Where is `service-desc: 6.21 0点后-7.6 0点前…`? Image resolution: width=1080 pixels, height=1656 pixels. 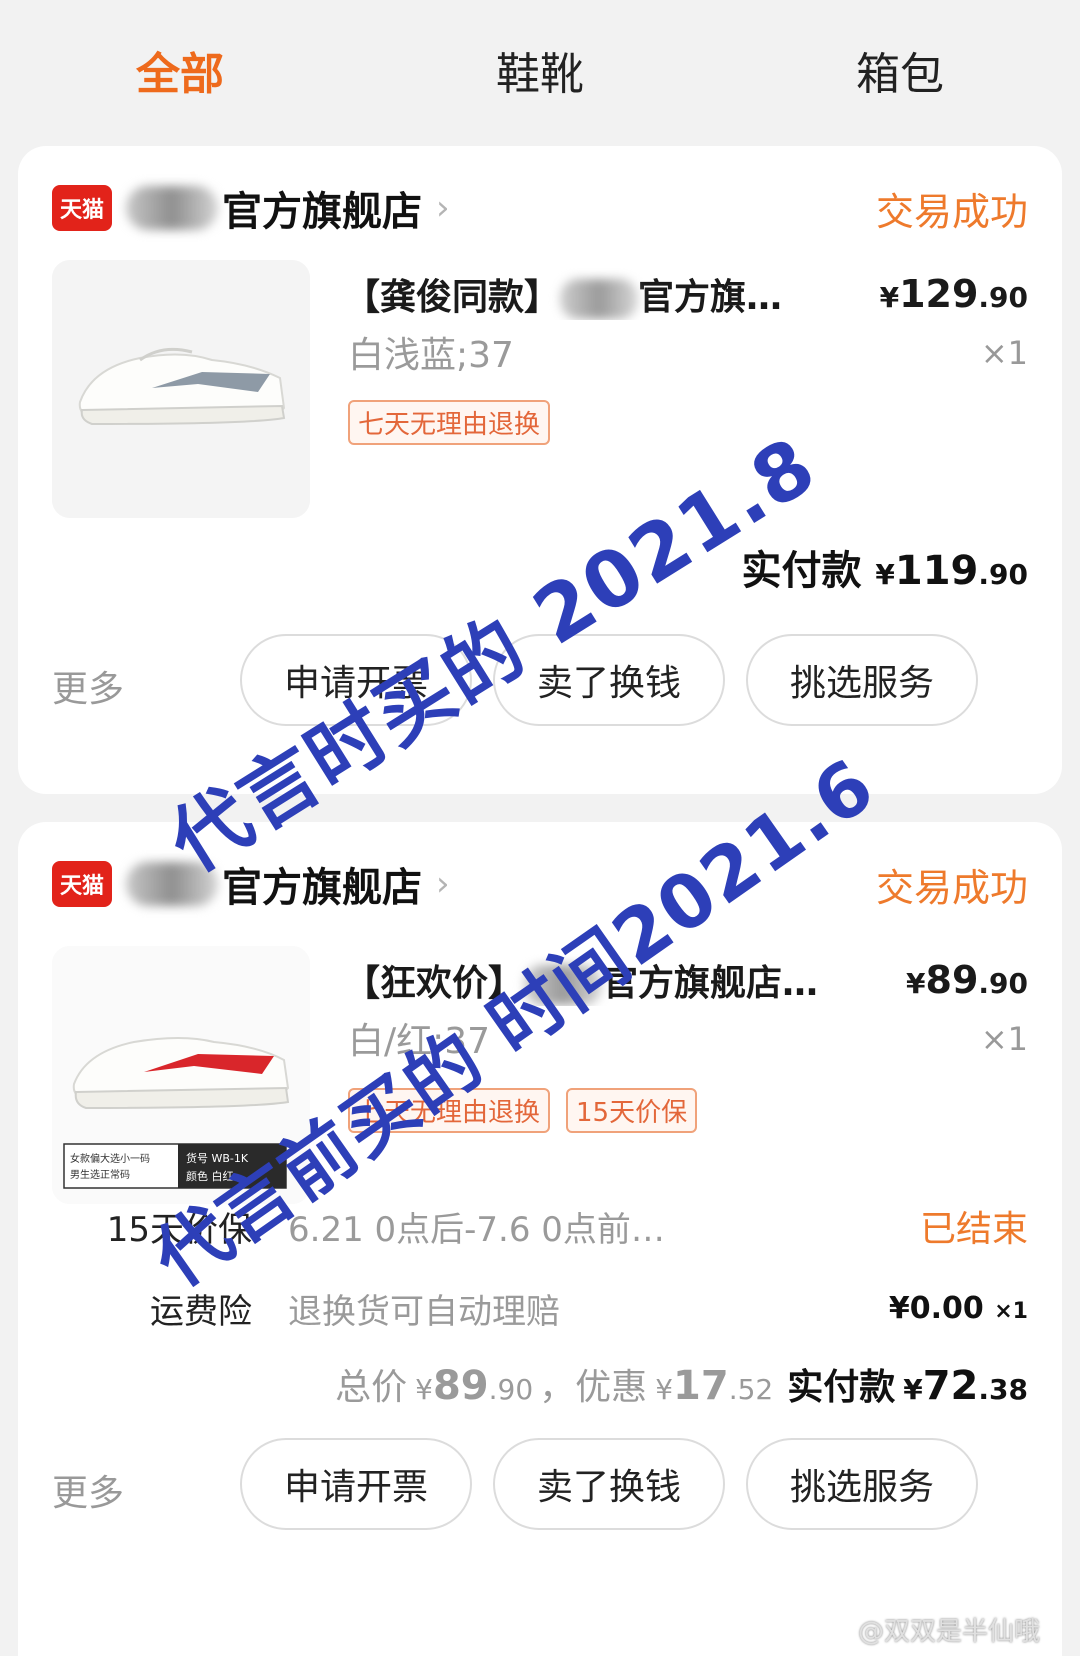 service-desc: 6.21 0点后-7.6 0点前… is located at coordinates (476, 1229).